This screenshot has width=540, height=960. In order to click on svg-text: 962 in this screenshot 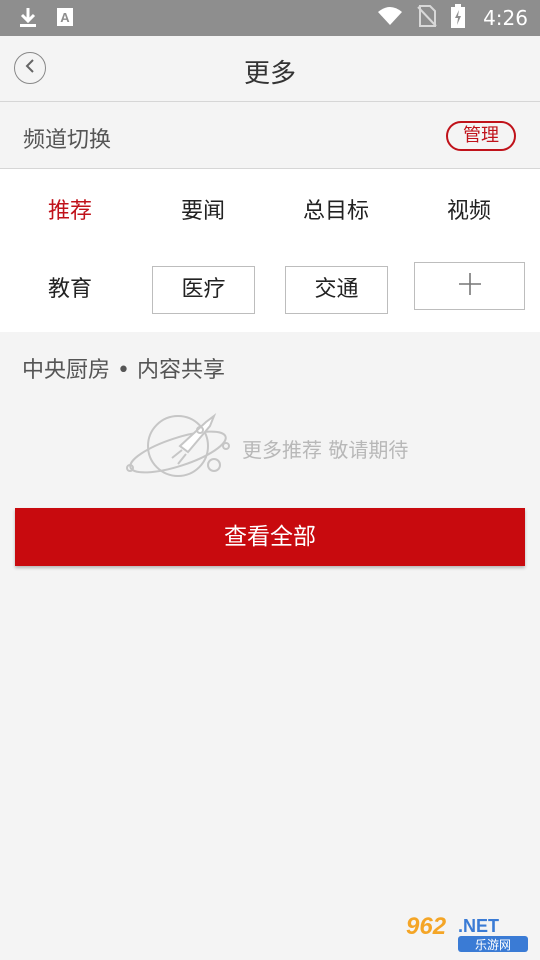, I will do `click(426, 926)`.